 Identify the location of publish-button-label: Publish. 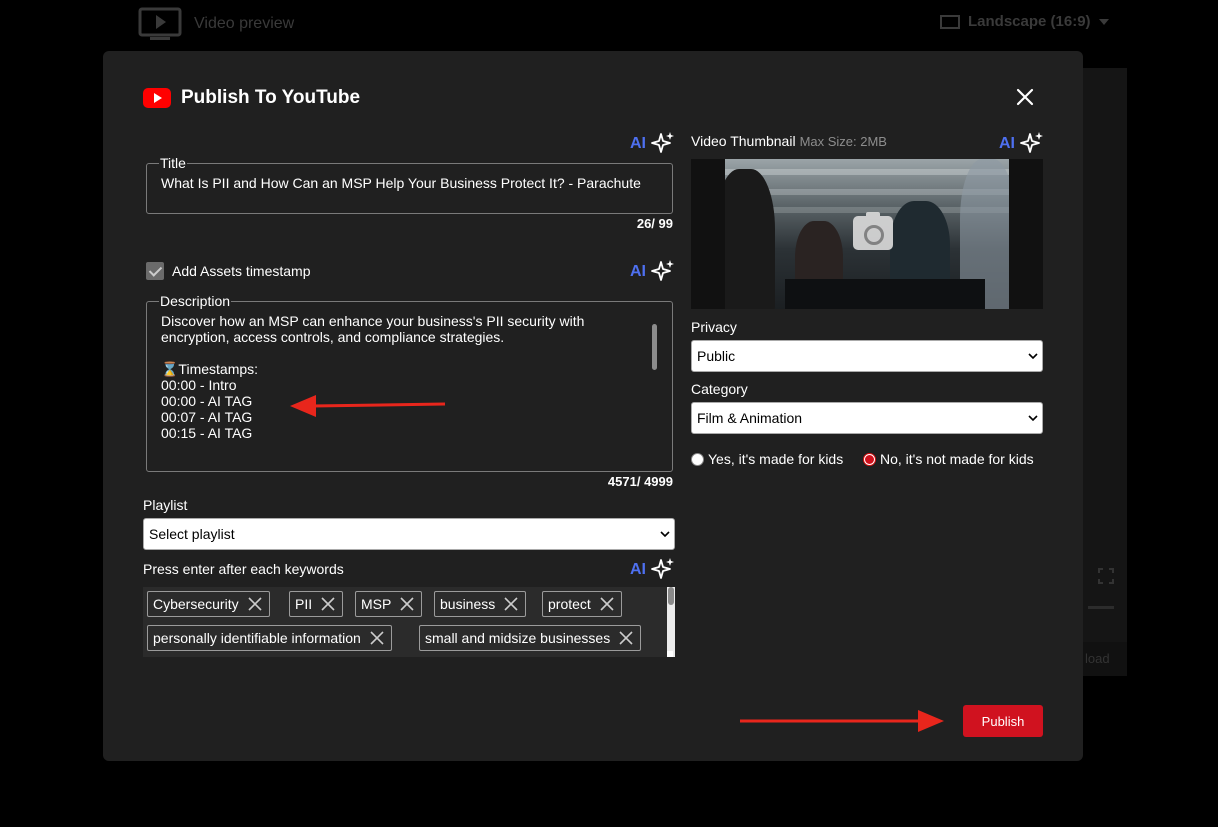
(1003, 721).